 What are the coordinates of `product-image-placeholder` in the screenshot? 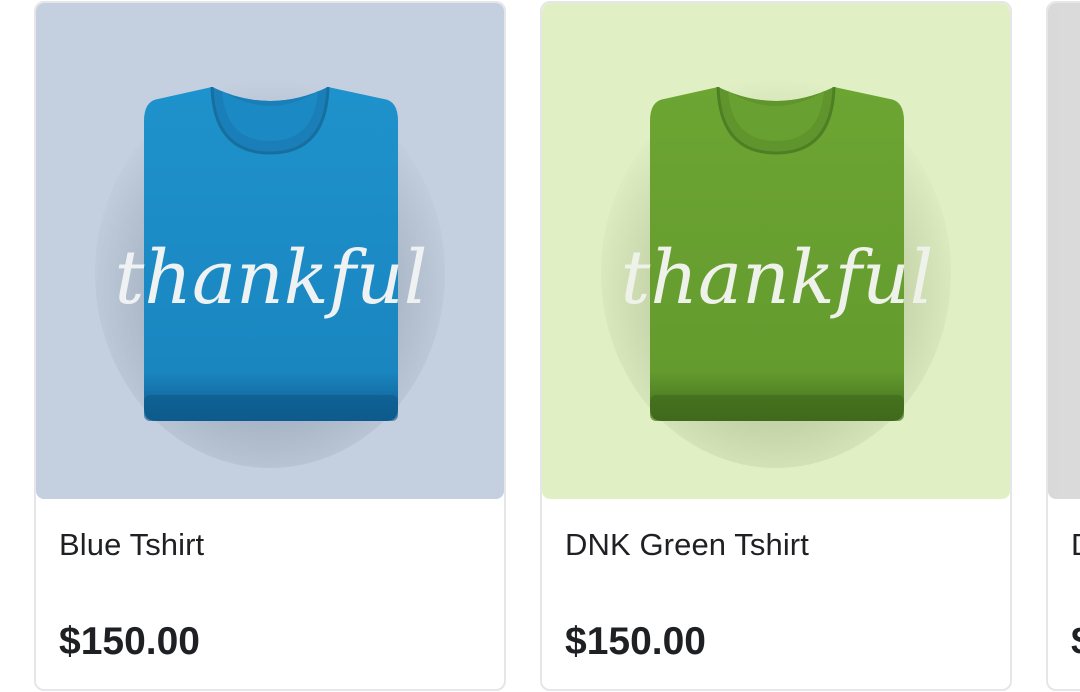 It's located at (1064, 251).